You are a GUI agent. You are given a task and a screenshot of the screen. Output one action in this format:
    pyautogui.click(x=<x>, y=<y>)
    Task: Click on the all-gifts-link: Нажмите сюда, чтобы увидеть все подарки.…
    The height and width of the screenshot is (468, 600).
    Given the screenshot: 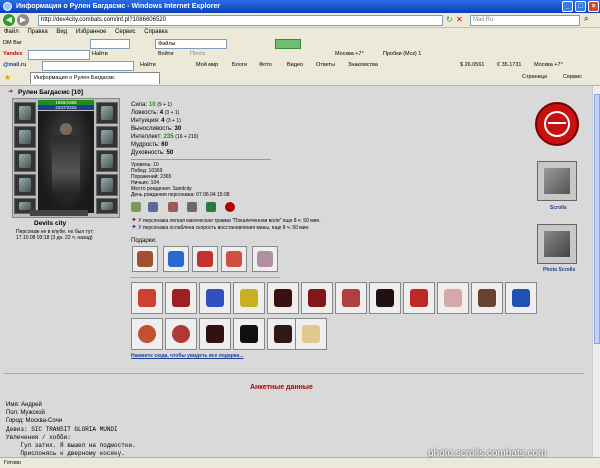 What is the action you would take?
    pyautogui.click(x=187, y=356)
    